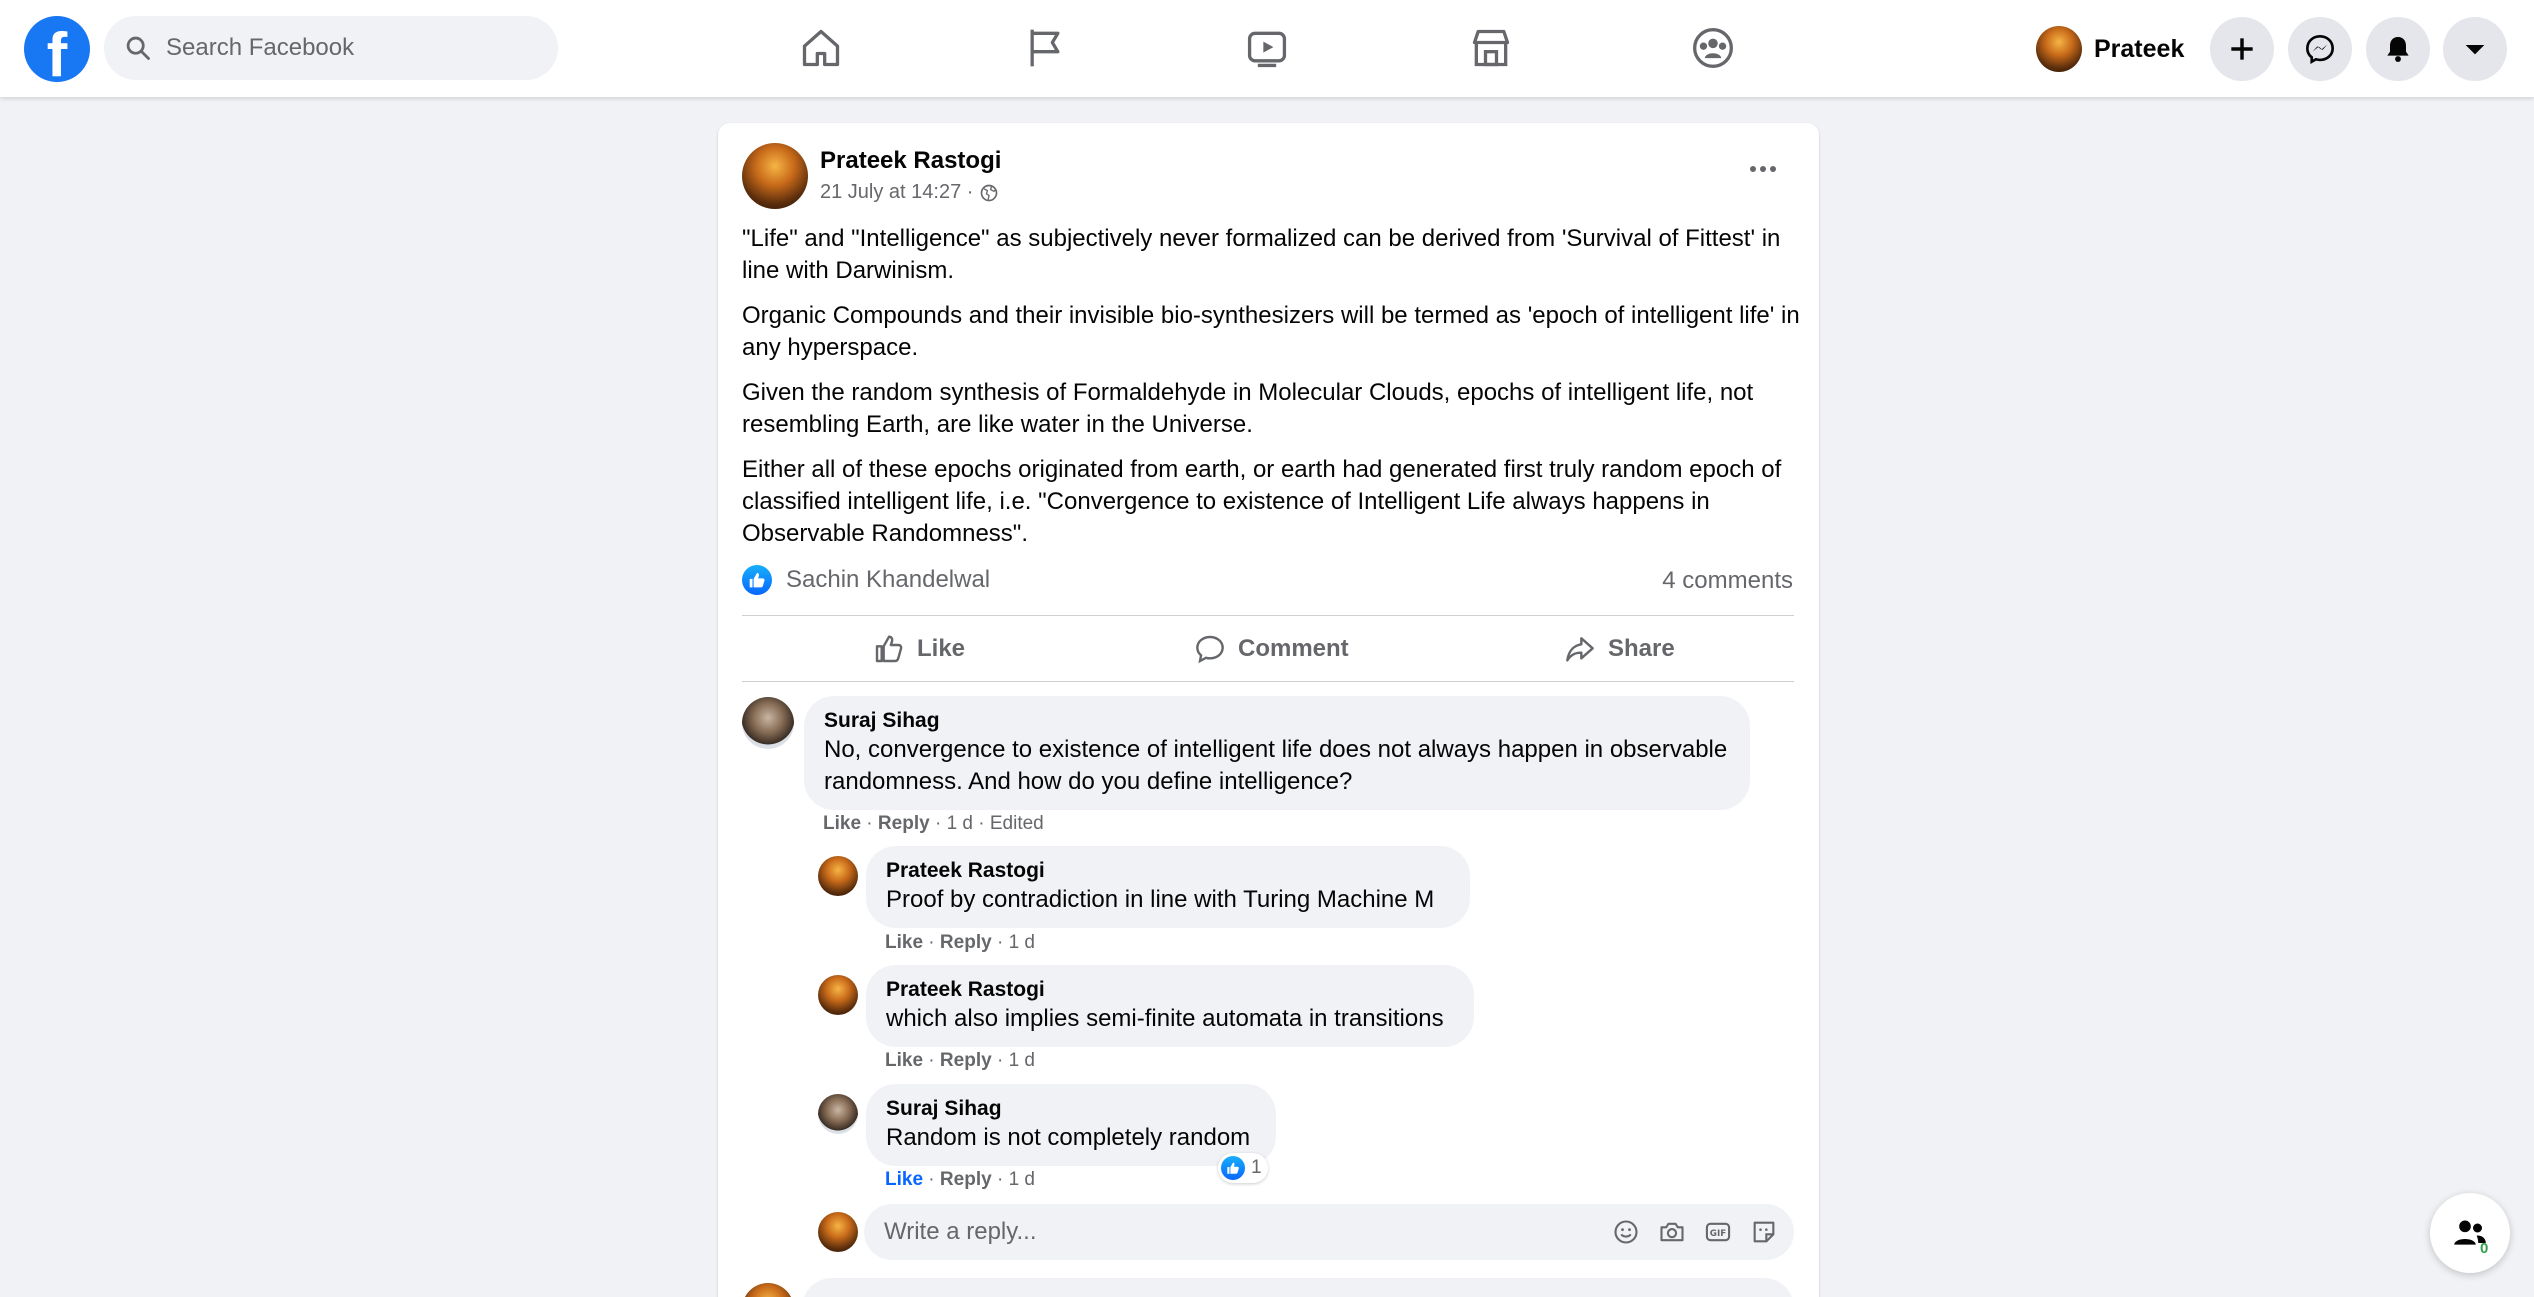 The width and height of the screenshot is (2534, 1297). Describe the element at coordinates (2484, 1248) in the screenshot. I see `online-contacts-count: 0` at that location.